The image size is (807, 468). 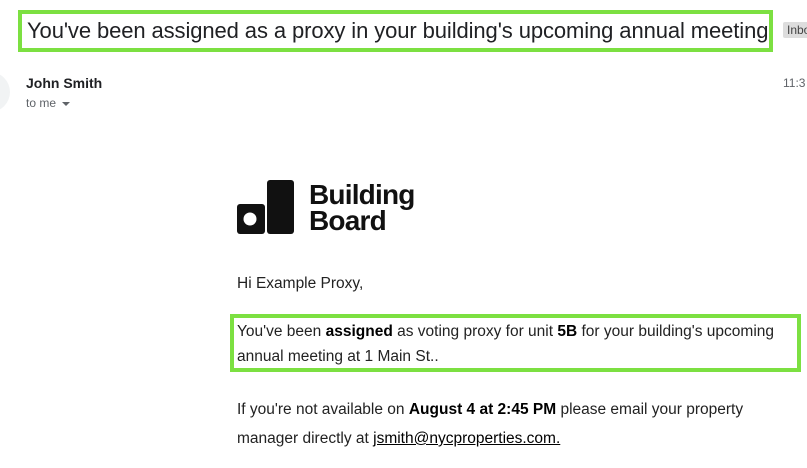 I want to click on avail-text-1: If you're not available on, so click(x=323, y=409).